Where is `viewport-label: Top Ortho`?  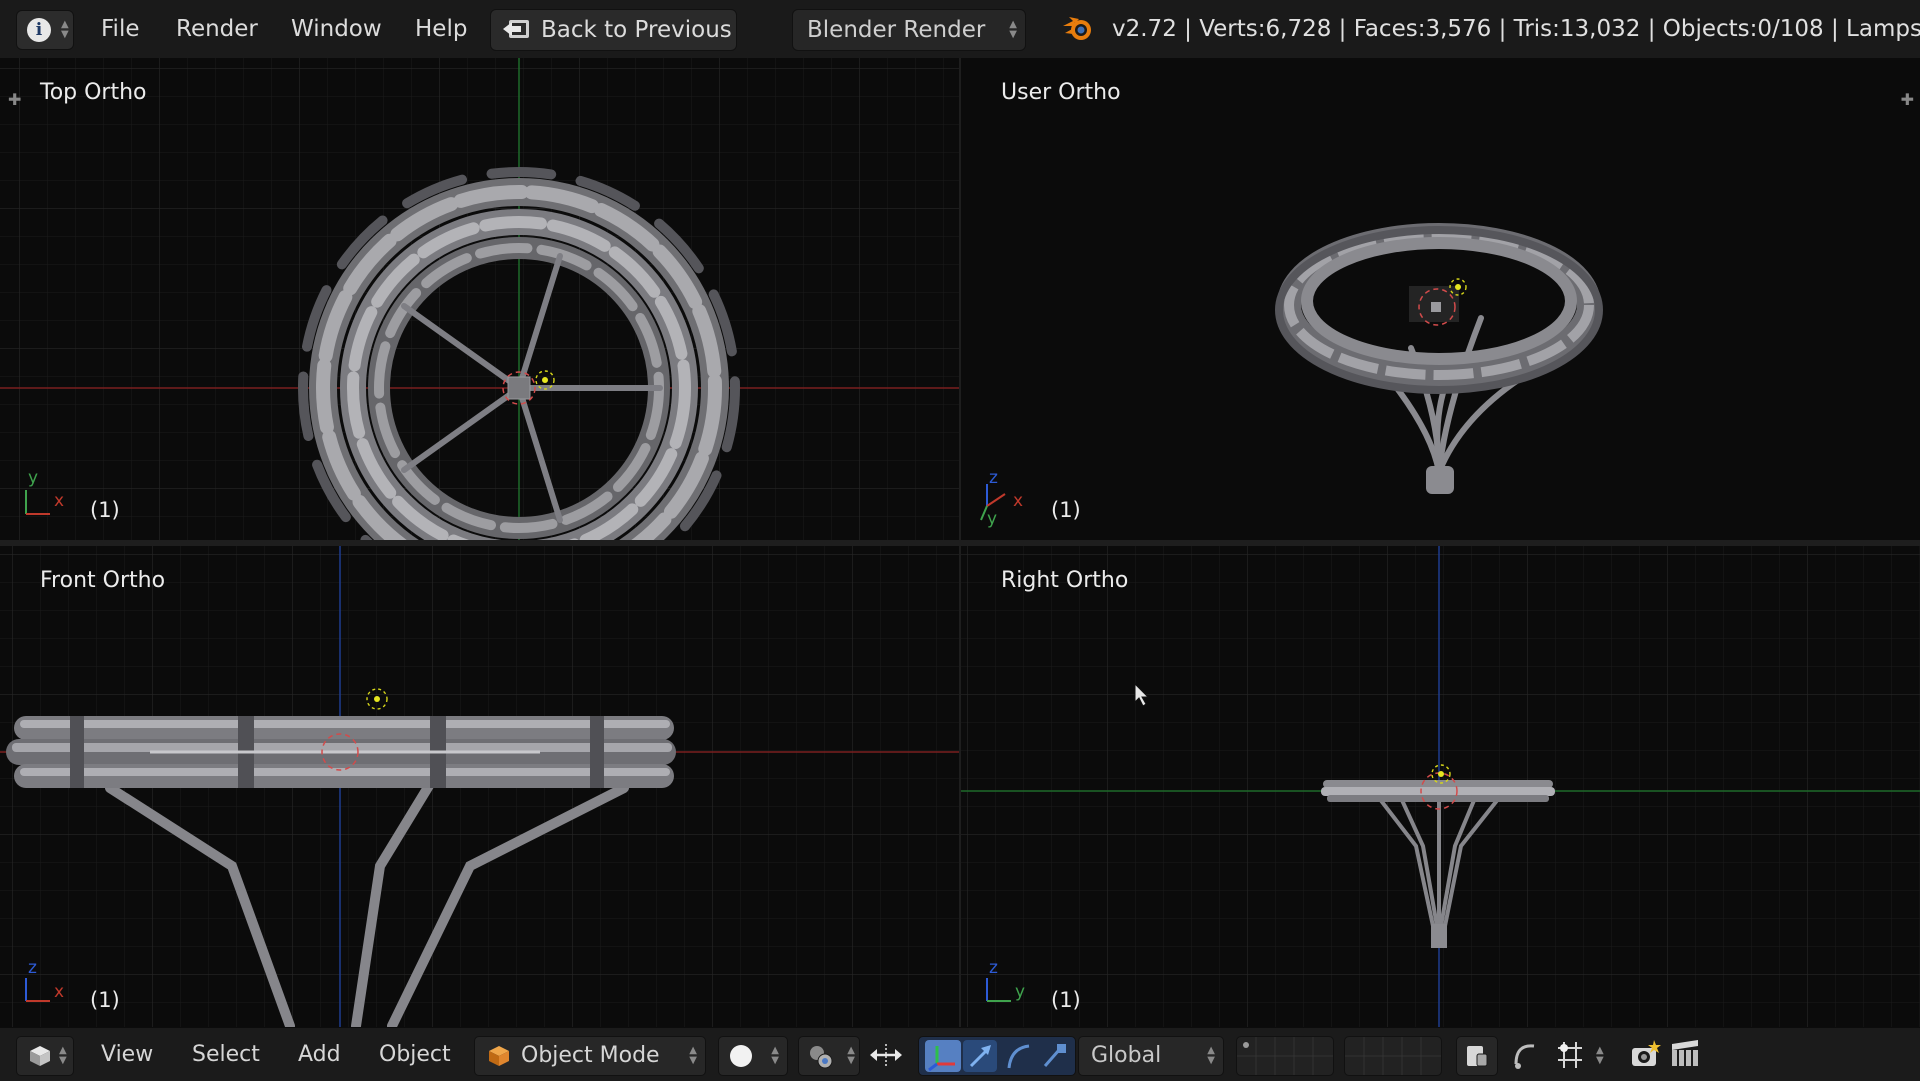
viewport-label: Top Ortho is located at coordinates (93, 92).